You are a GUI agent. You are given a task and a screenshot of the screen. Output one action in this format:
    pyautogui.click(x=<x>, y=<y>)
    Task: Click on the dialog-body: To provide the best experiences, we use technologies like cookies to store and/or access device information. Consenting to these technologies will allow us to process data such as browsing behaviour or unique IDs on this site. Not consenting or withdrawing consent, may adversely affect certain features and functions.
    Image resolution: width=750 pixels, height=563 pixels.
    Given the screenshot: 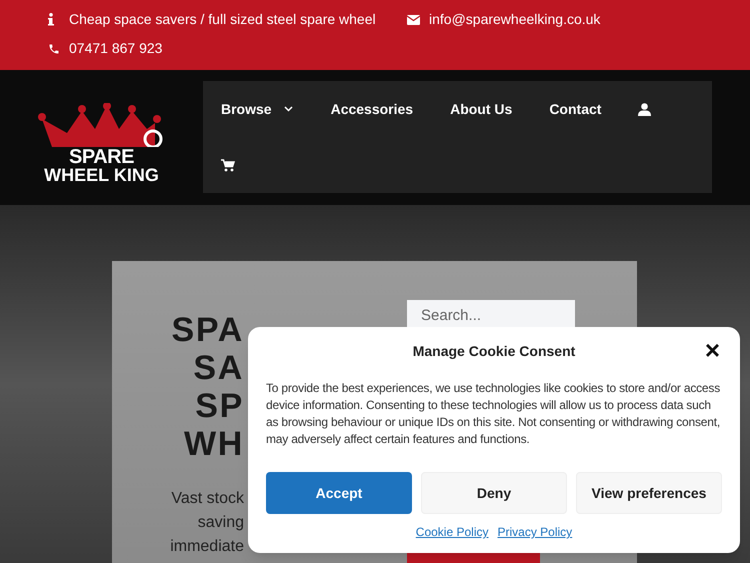 What is the action you would take?
    pyautogui.click(x=493, y=414)
    